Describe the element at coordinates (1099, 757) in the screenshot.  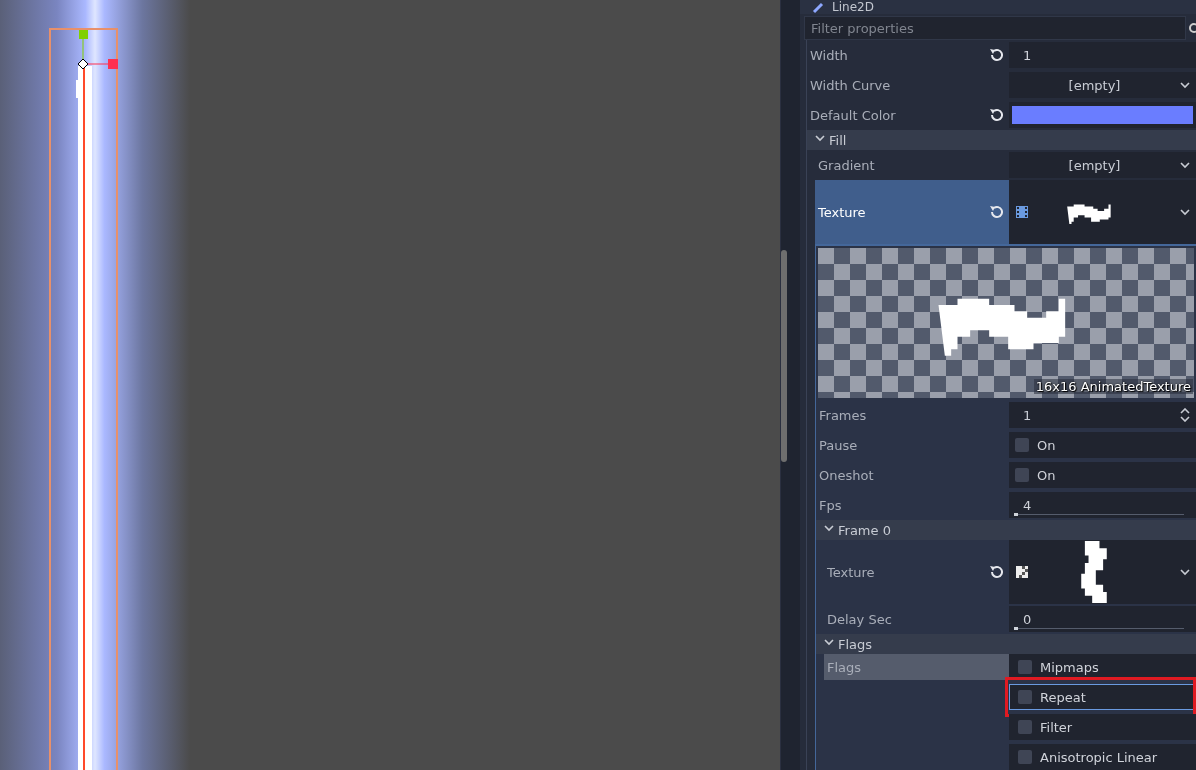
I see `checkbox-label: Anisotropic Linear` at that location.